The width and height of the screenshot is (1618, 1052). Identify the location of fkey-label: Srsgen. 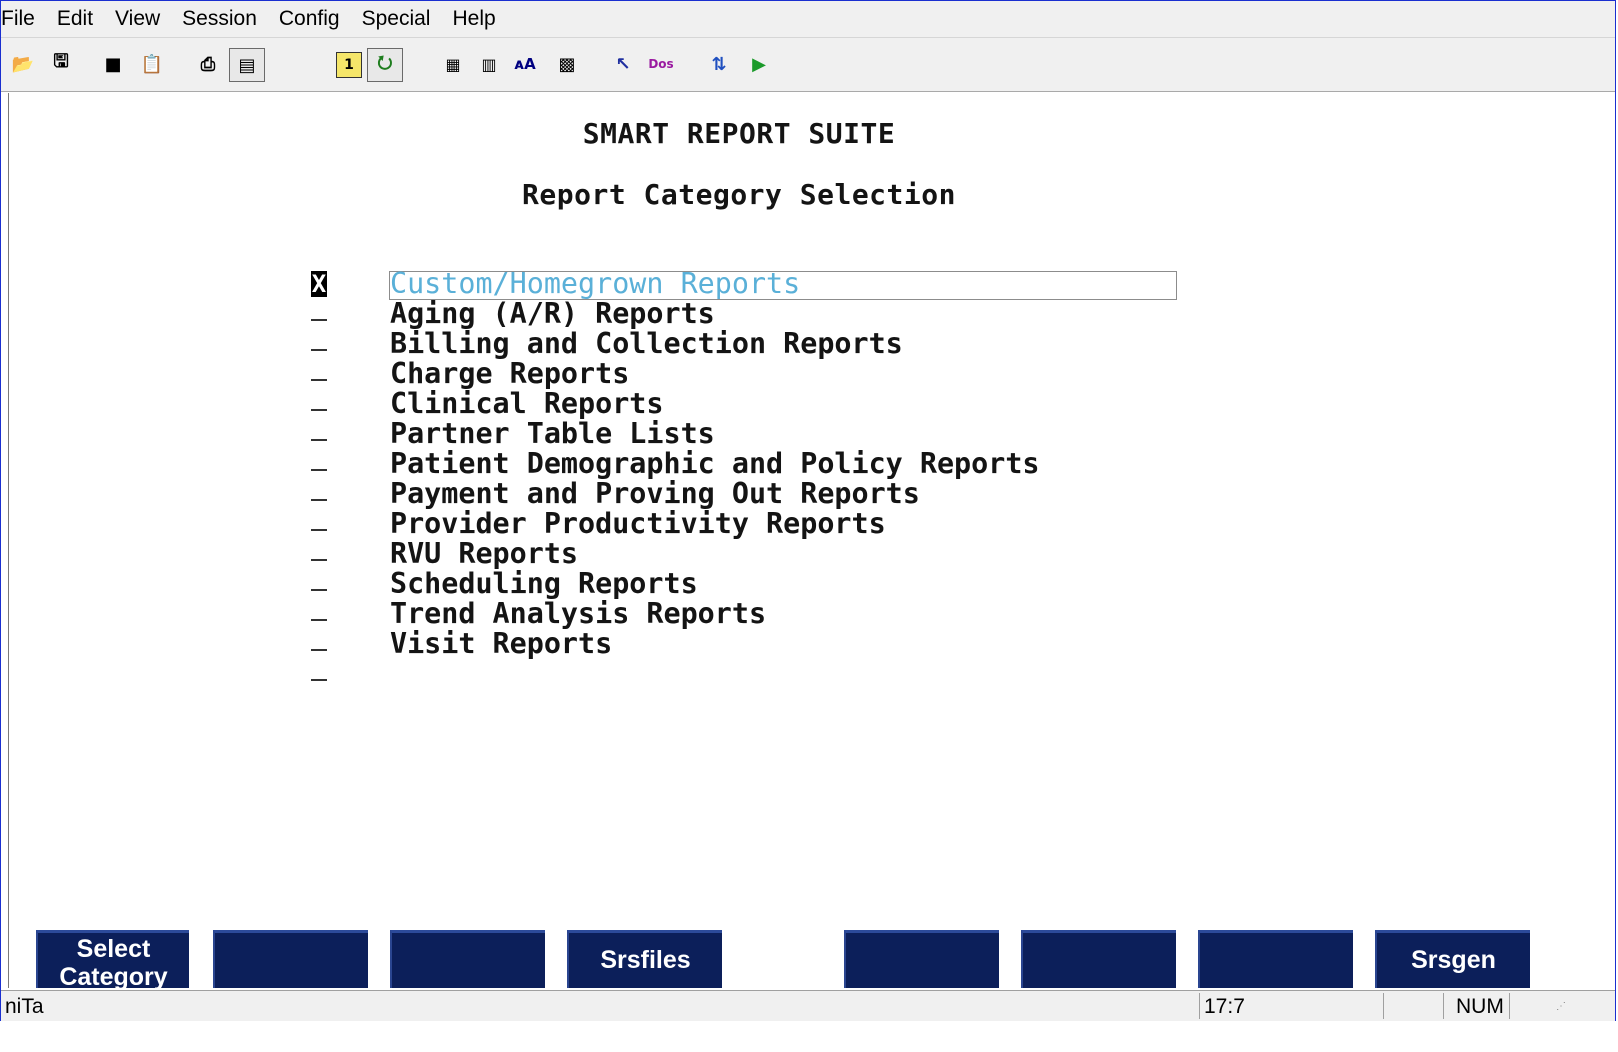
(1453, 960).